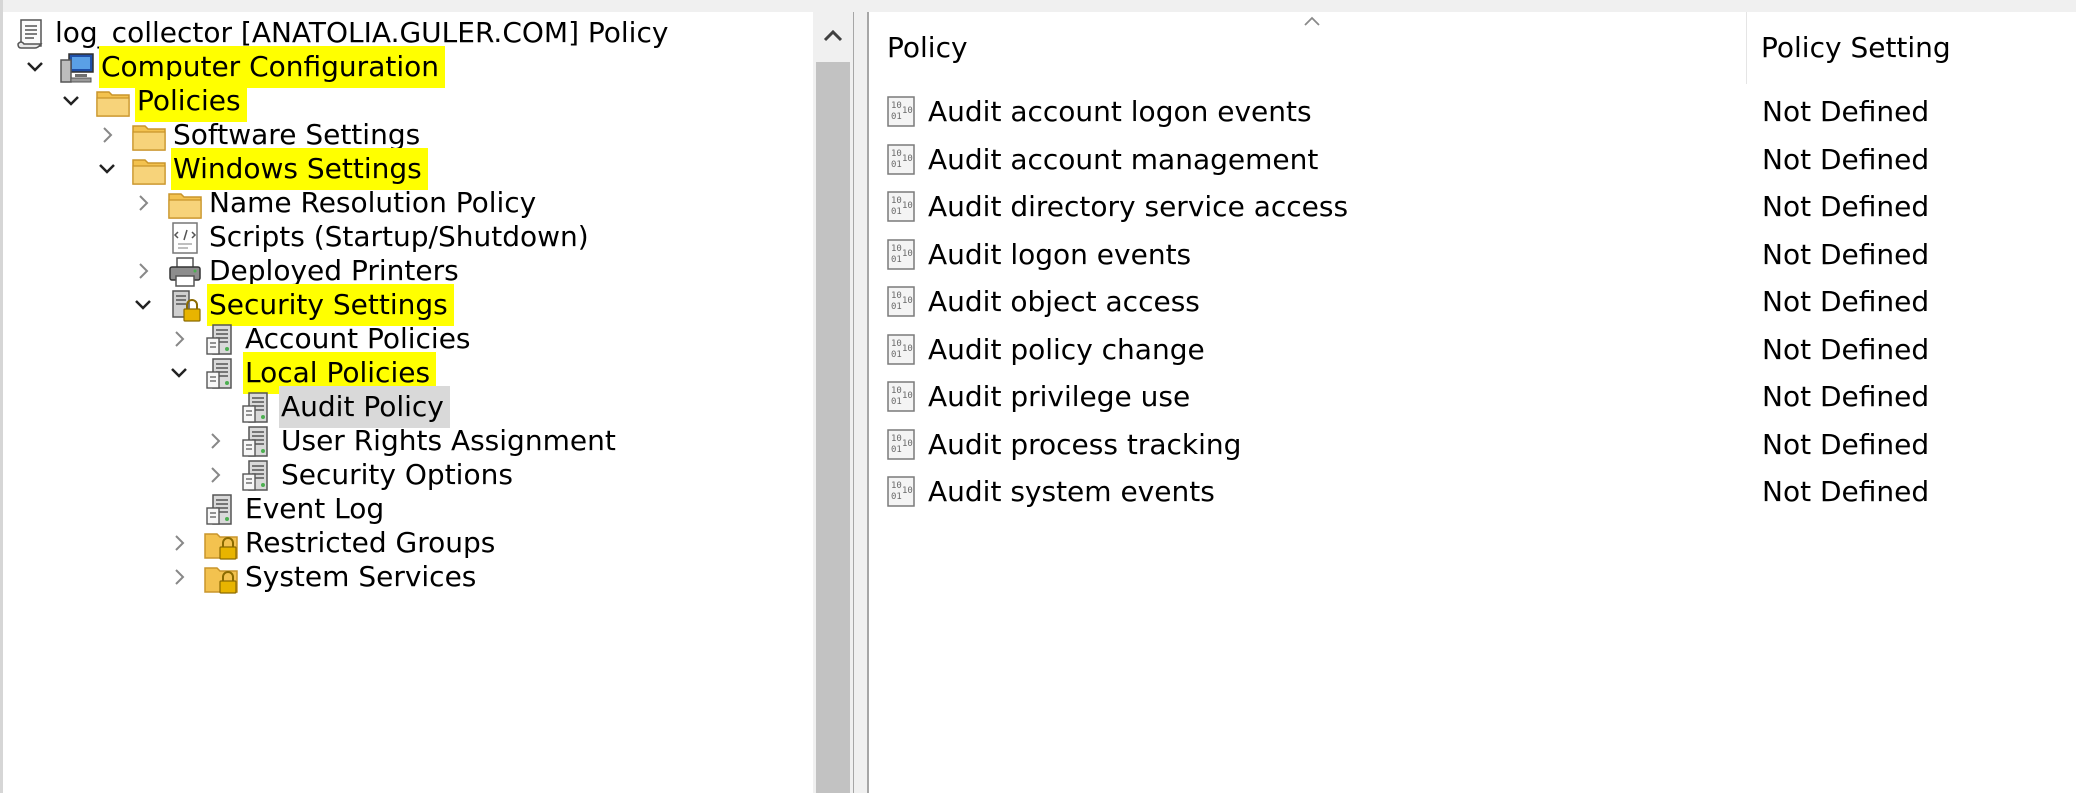 This screenshot has width=2076, height=793. Describe the element at coordinates (1472, 350) in the screenshot. I see `policy-row-audit-policy-change: 10 01 10 Audit policy change Not Defined` at that location.